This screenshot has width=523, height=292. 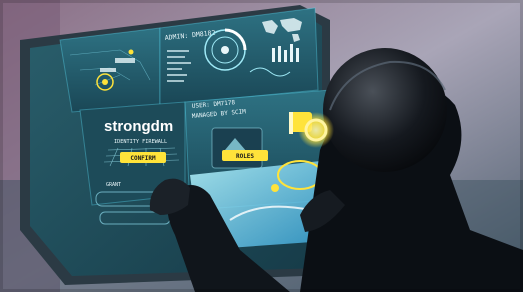 I want to click on roles-button: ROLES, so click(x=245, y=155).